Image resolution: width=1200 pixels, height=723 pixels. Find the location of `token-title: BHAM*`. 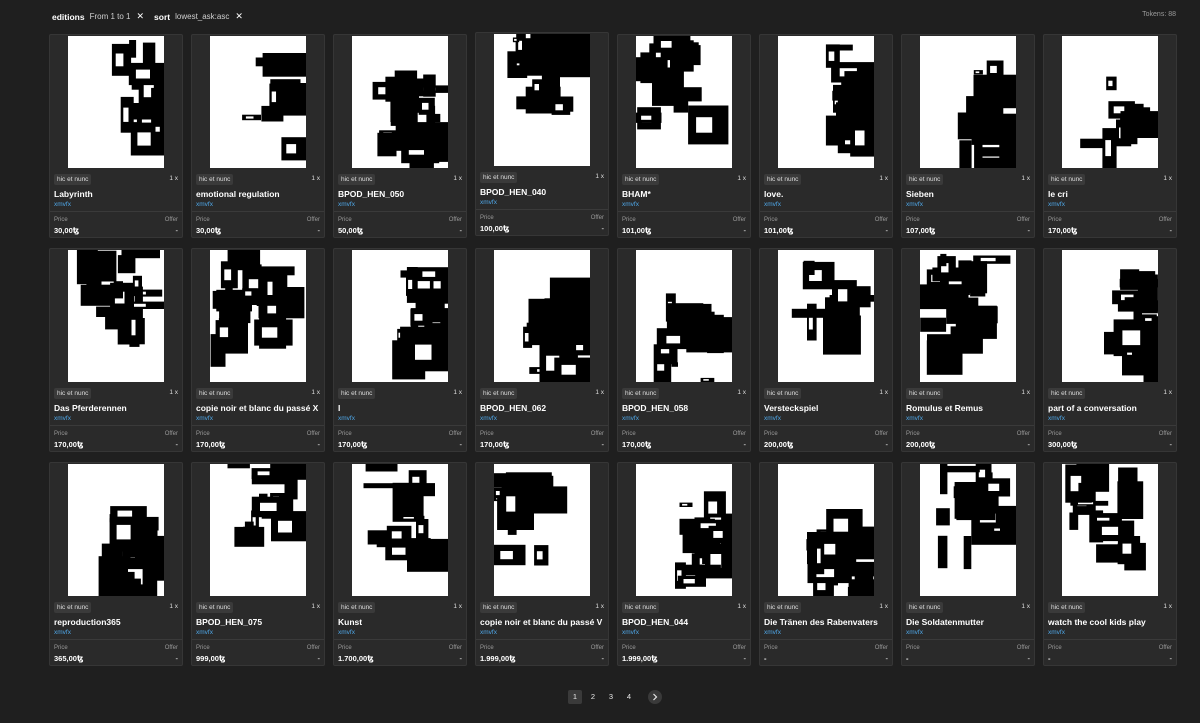

token-title: BHAM* is located at coordinates (686, 194).